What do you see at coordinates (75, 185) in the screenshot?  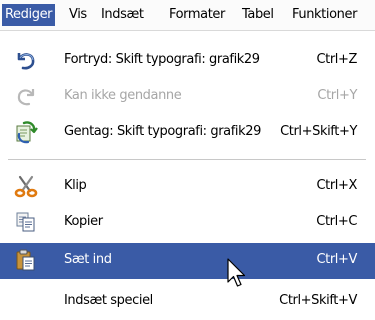 I see `menu-item-label: Klip` at bounding box center [75, 185].